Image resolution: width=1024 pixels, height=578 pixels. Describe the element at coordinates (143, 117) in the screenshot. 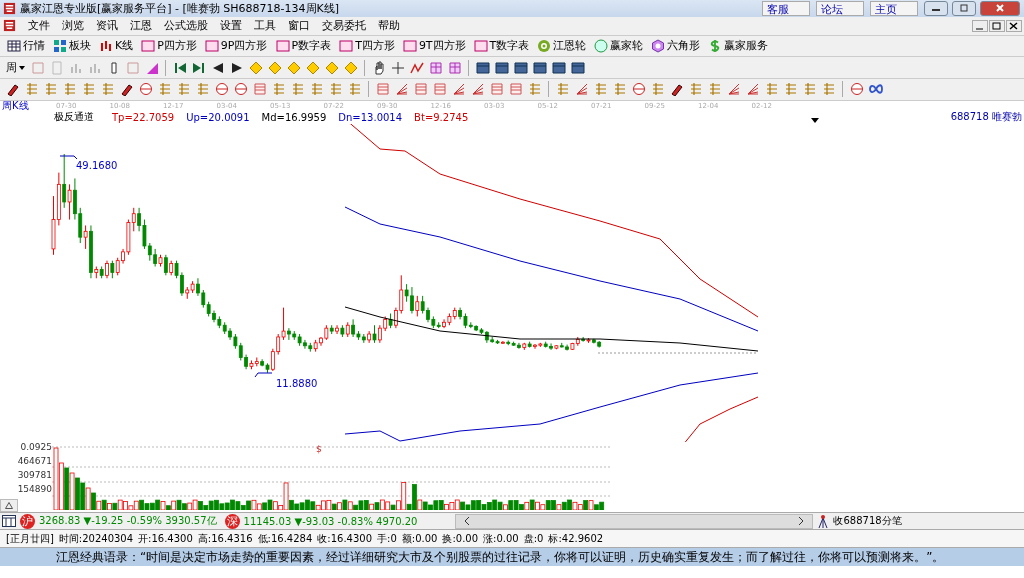

I see `indicator-value: Tp=22.7059` at that location.